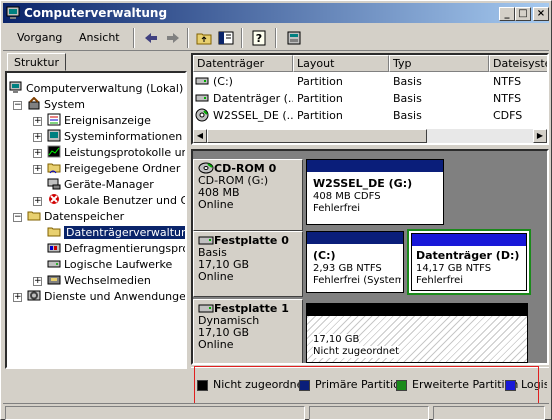 The image size is (552, 420). Describe the element at coordinates (248, 195) in the screenshot. I see `disk-label-cdrom-0: CD-ROM 0 CD-ROM (G:) 408 MB Online` at that location.